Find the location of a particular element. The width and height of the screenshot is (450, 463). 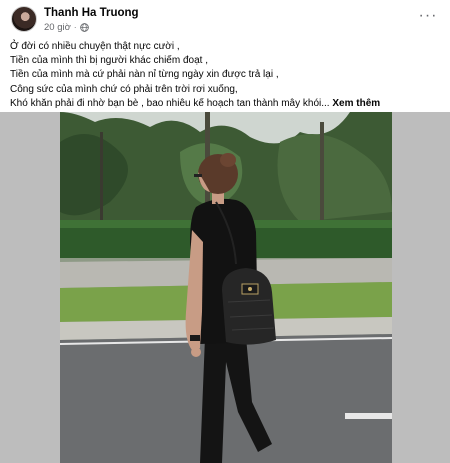

author-name: Thanh Ha Truong is located at coordinates (91, 13).